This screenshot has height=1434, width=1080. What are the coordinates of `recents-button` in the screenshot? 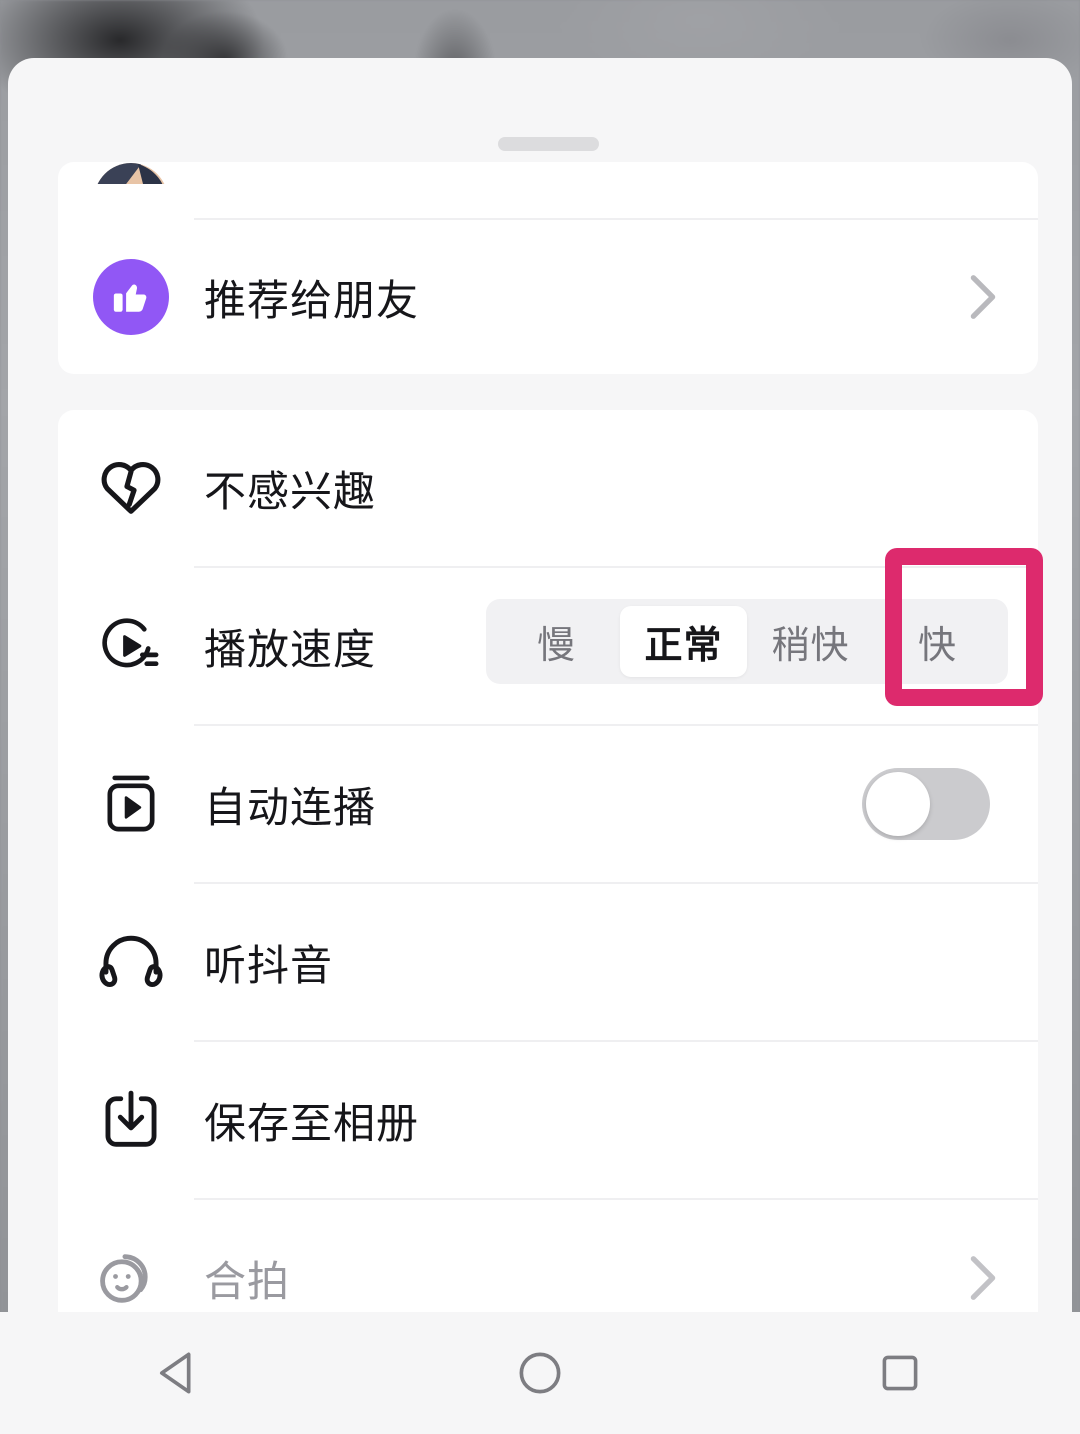 It's located at (900, 1373).